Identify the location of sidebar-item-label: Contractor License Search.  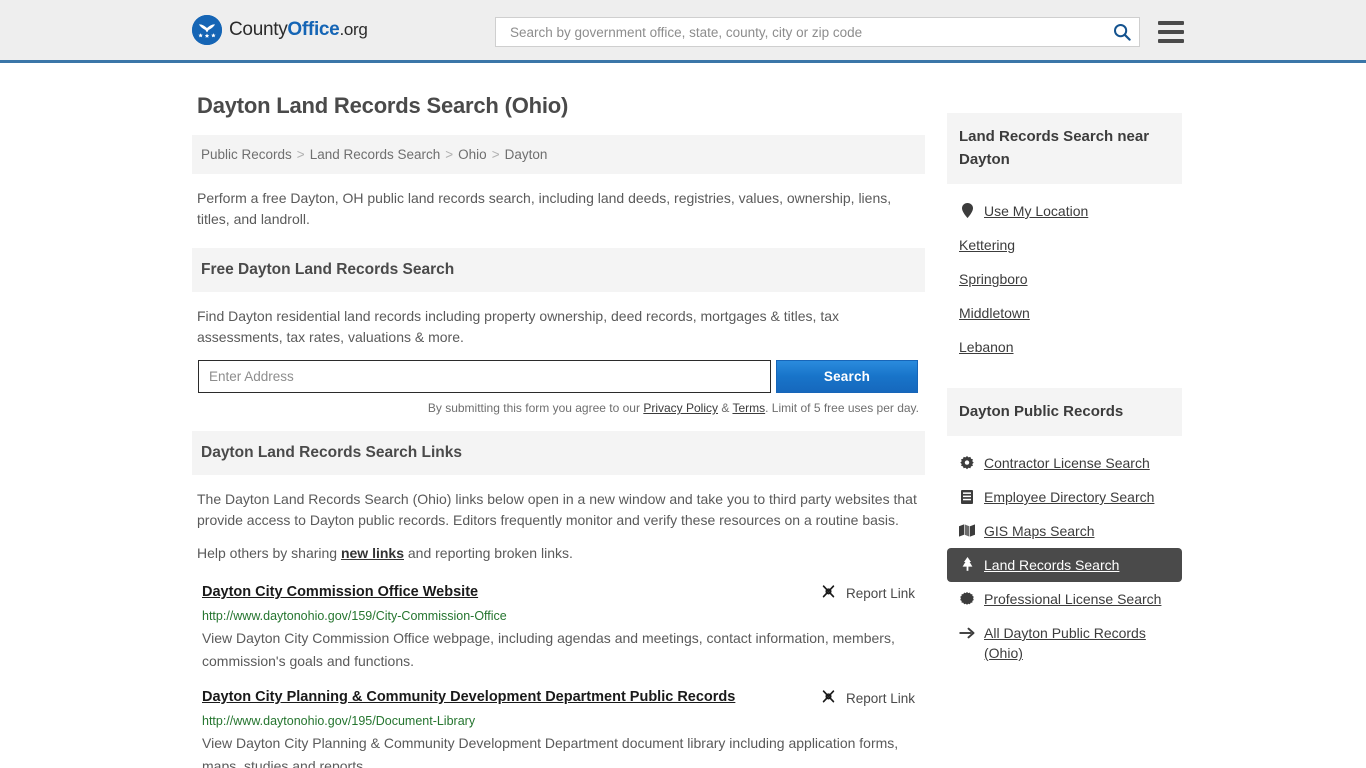
(1067, 463).